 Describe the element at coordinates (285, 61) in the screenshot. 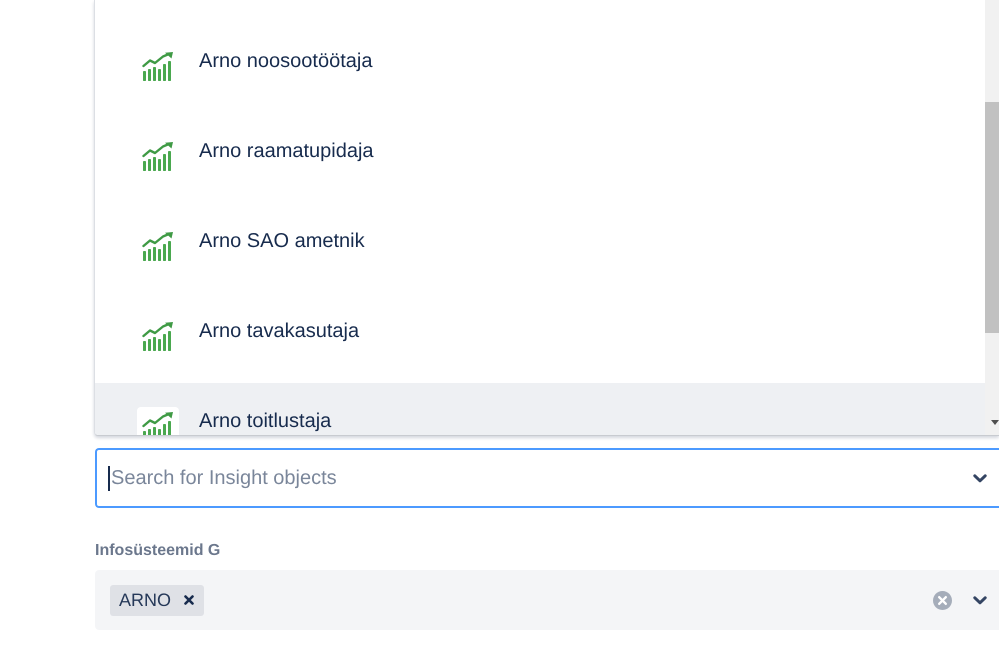

I see `option-label: Arno noosootöötaja` at that location.